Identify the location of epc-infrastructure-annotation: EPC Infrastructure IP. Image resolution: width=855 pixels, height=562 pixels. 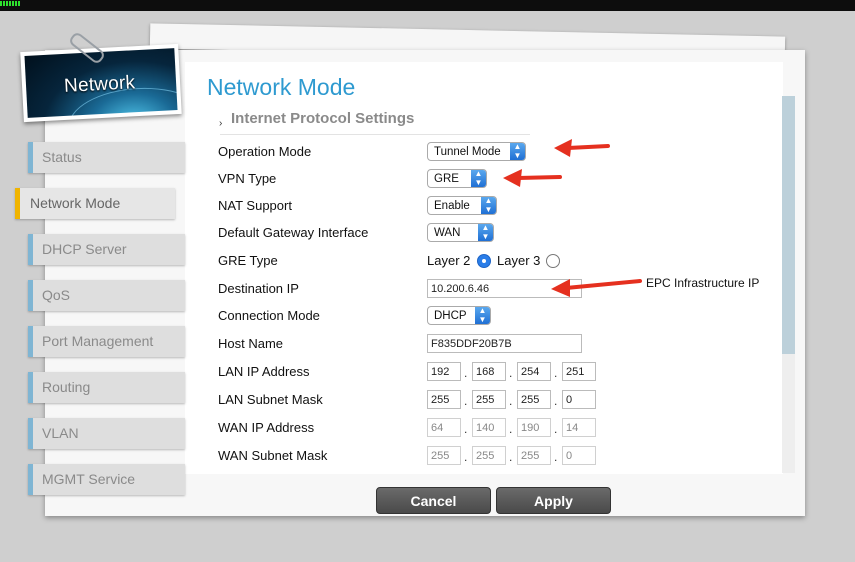
(703, 283).